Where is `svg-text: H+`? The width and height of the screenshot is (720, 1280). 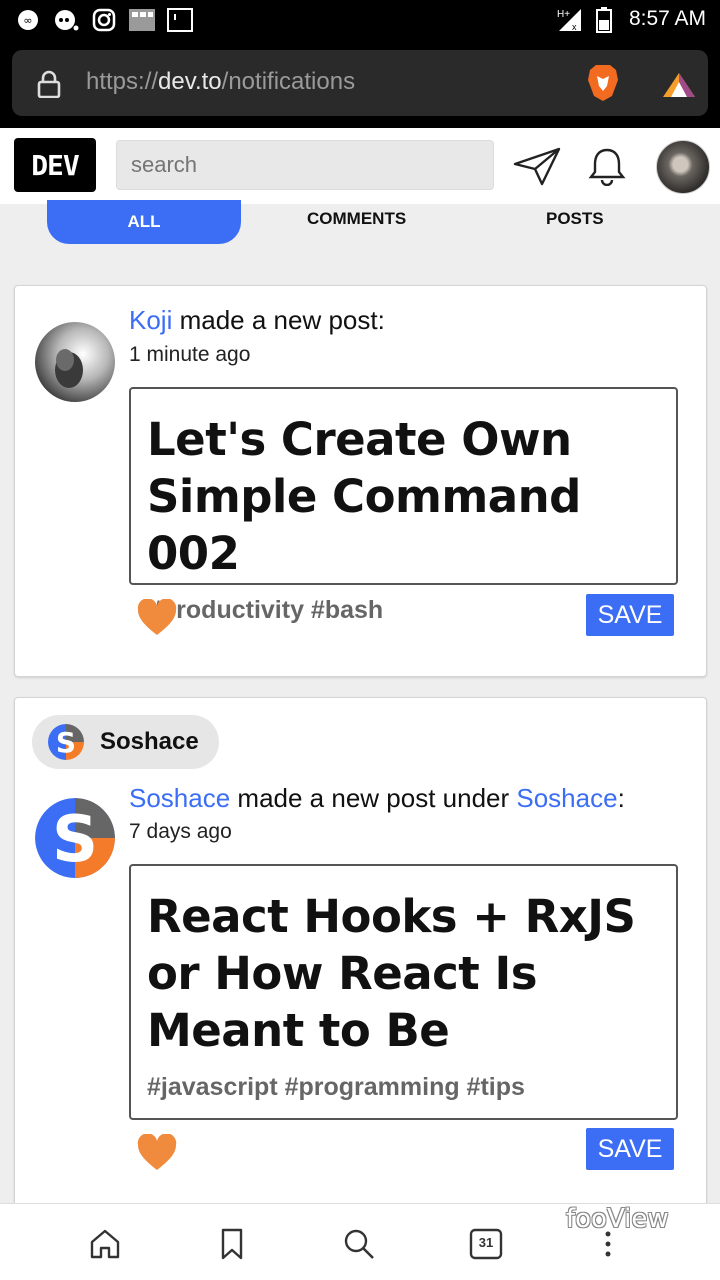 svg-text: H+ is located at coordinates (563, 14).